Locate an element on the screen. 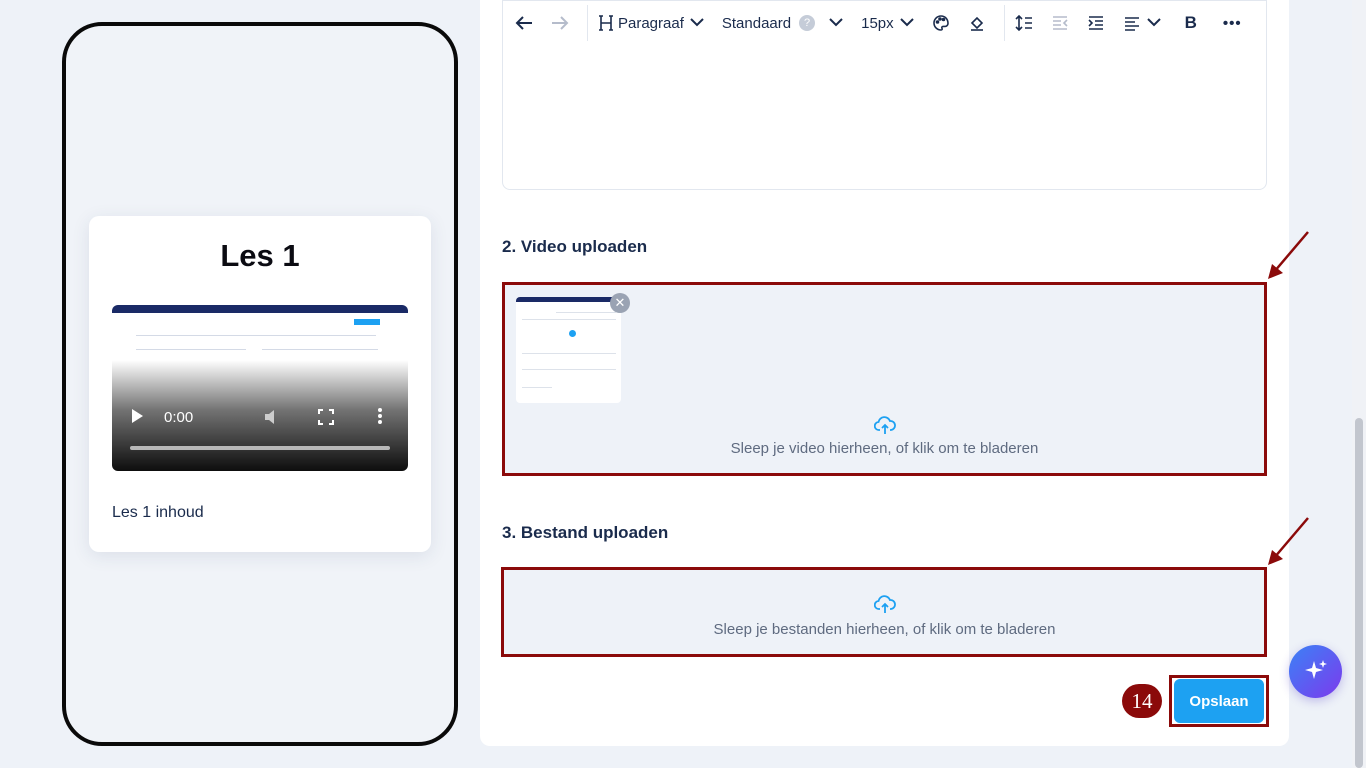 This screenshot has height=768, width=1366. rich-text-editor: Paragraaf Standaard ? 15px B ••• is located at coordinates (884, 95).